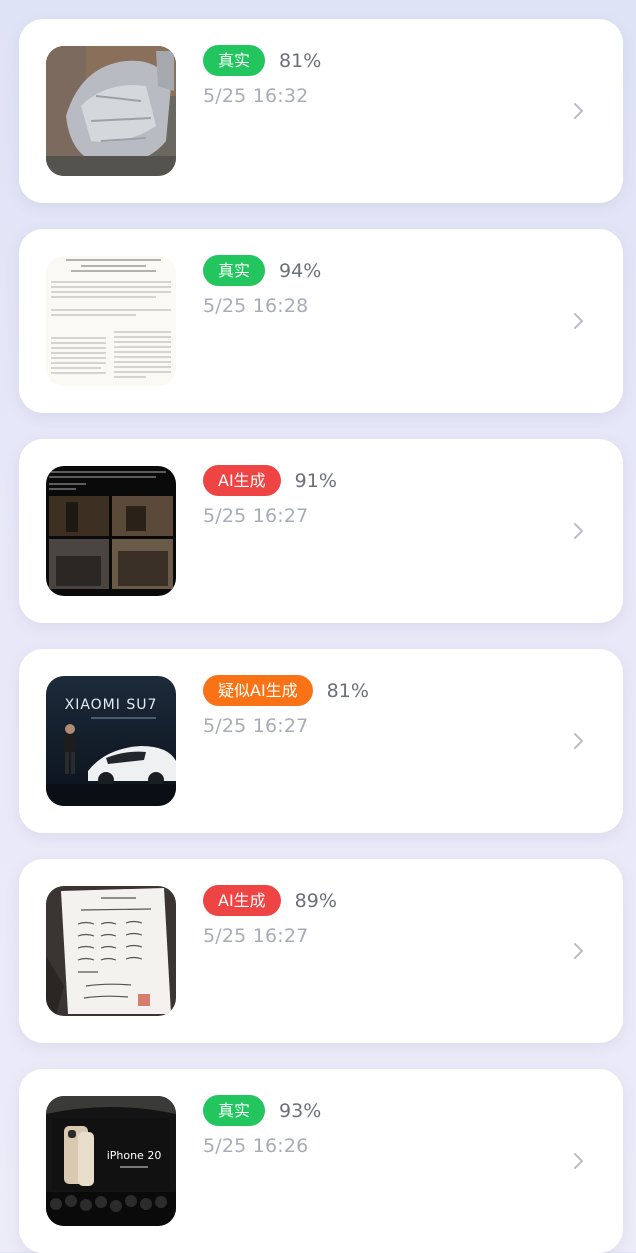 This screenshot has height=1253, width=636. I want to click on item-info: AI生成 89% 5/25 16:27, so click(270, 916).